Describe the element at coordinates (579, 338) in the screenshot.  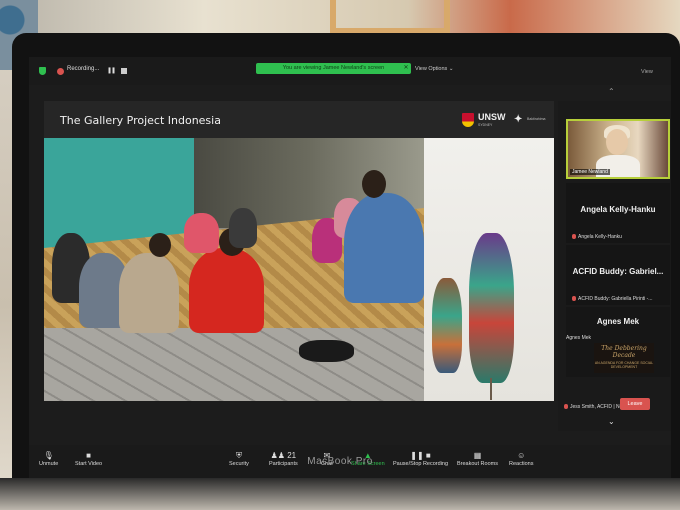
I see `participant-name: Agnes Mek` at that location.